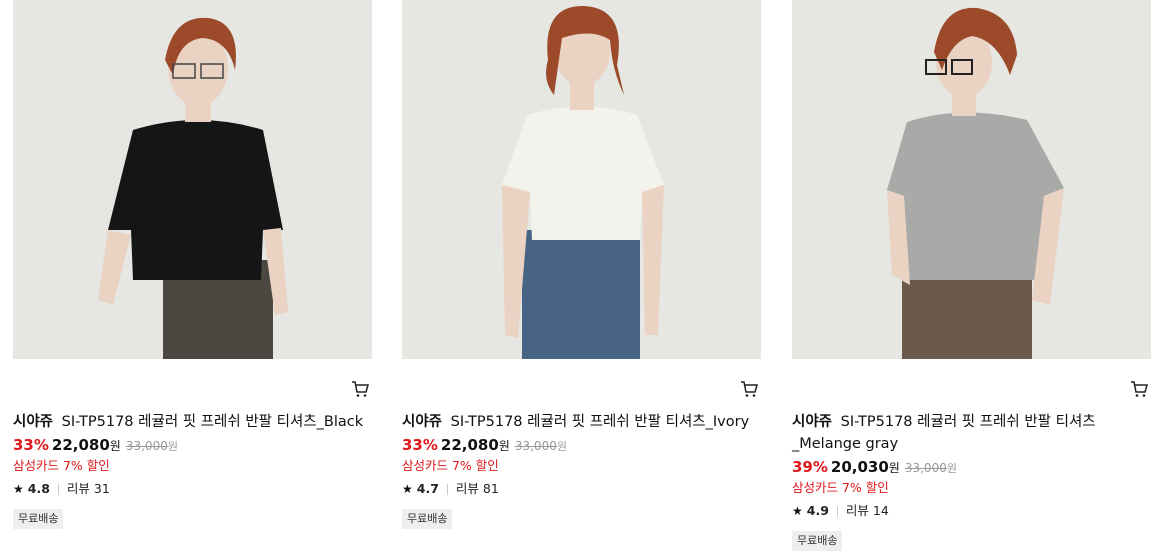  I want to click on product-title: 시야쥬 SI-TP5178 레귤러 핏 프레쉬 반팔 티셔츠_Black, so click(193, 422).